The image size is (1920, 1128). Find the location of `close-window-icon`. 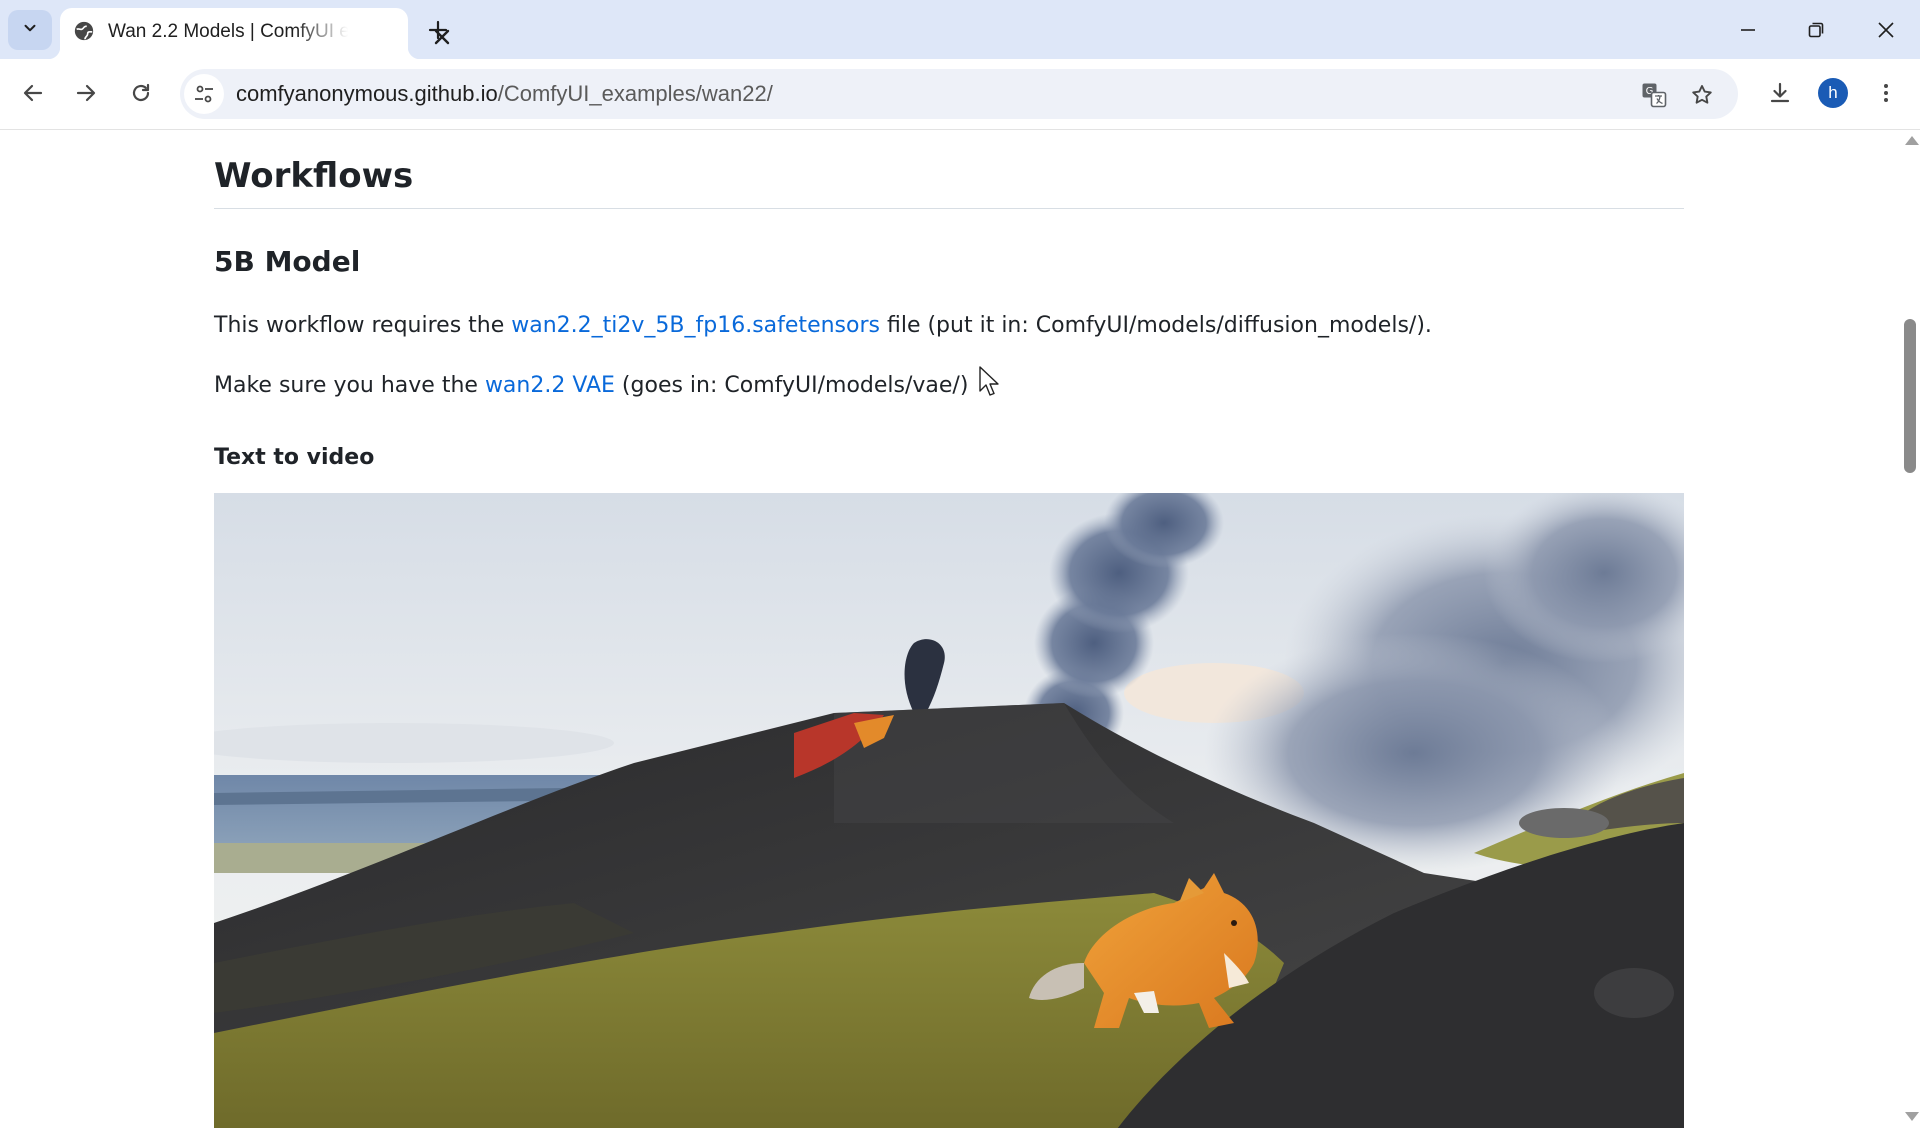

close-window-icon is located at coordinates (1886, 30).